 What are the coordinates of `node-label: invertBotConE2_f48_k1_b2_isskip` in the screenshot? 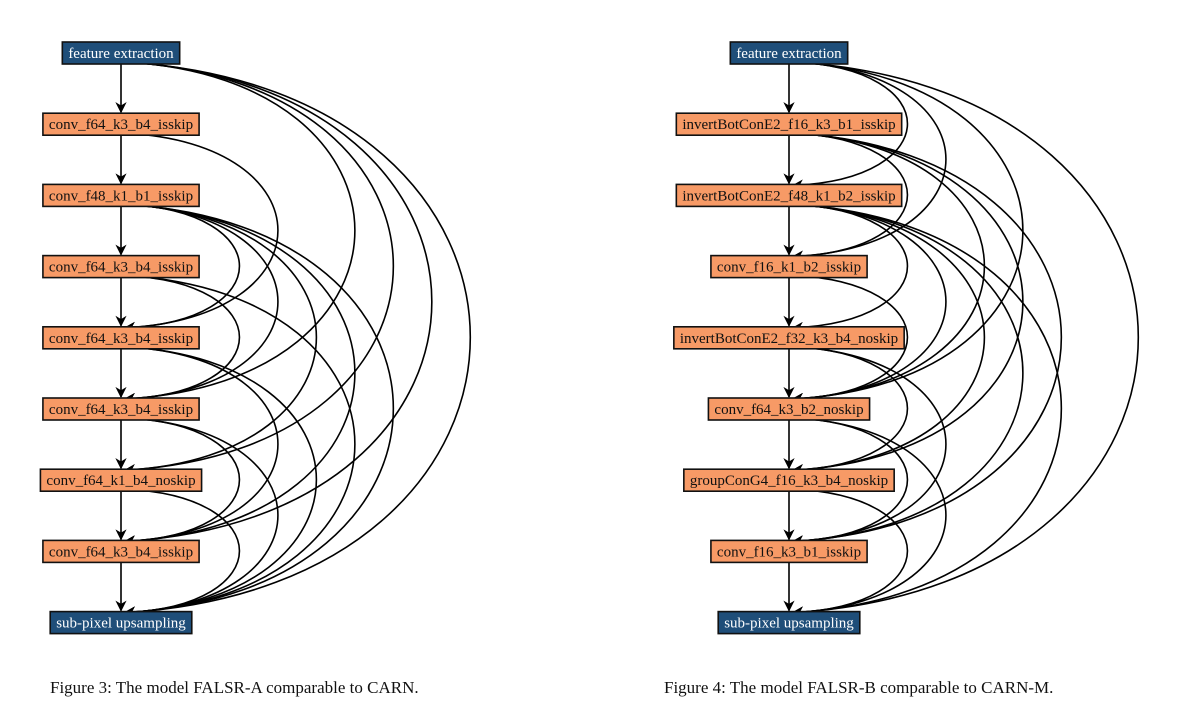 It's located at (788, 196).